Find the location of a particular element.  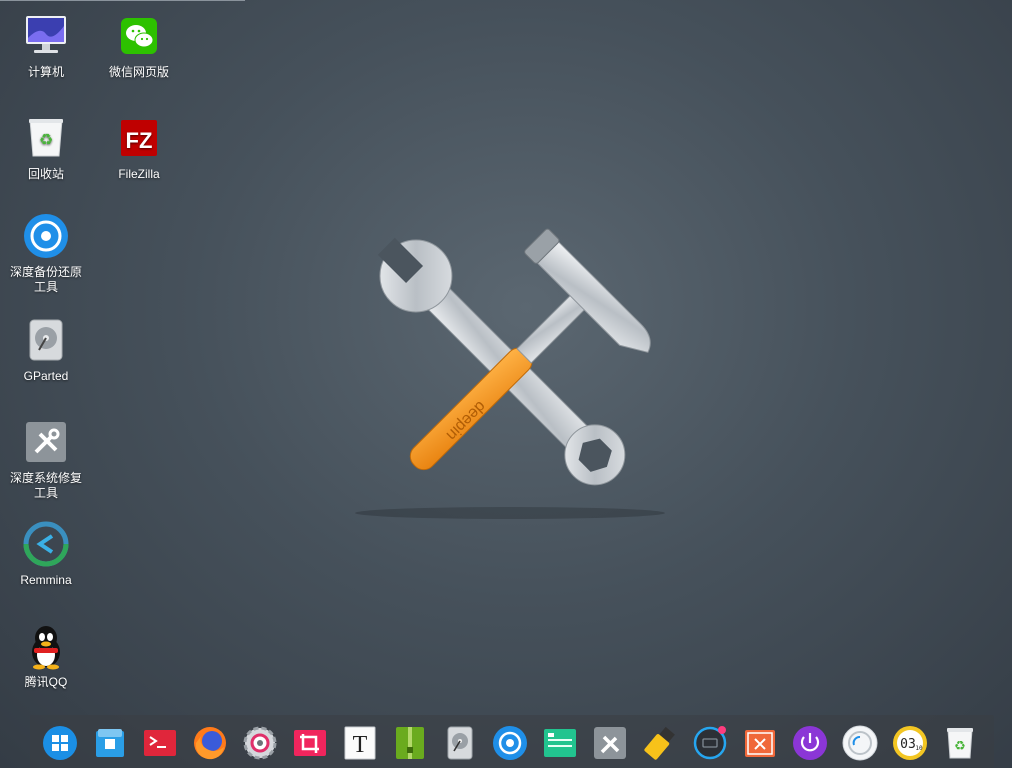

dock-text-editor: T is located at coordinates (360, 743).